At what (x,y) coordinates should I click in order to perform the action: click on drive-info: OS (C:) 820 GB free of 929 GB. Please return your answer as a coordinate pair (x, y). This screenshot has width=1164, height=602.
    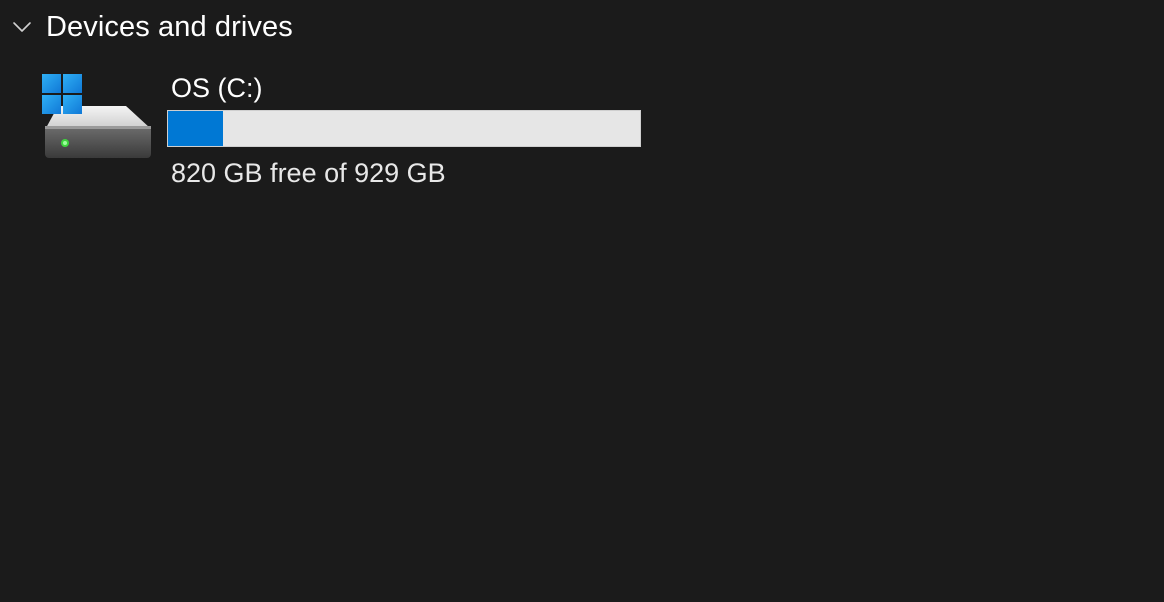
    Looking at the image, I should click on (407, 130).